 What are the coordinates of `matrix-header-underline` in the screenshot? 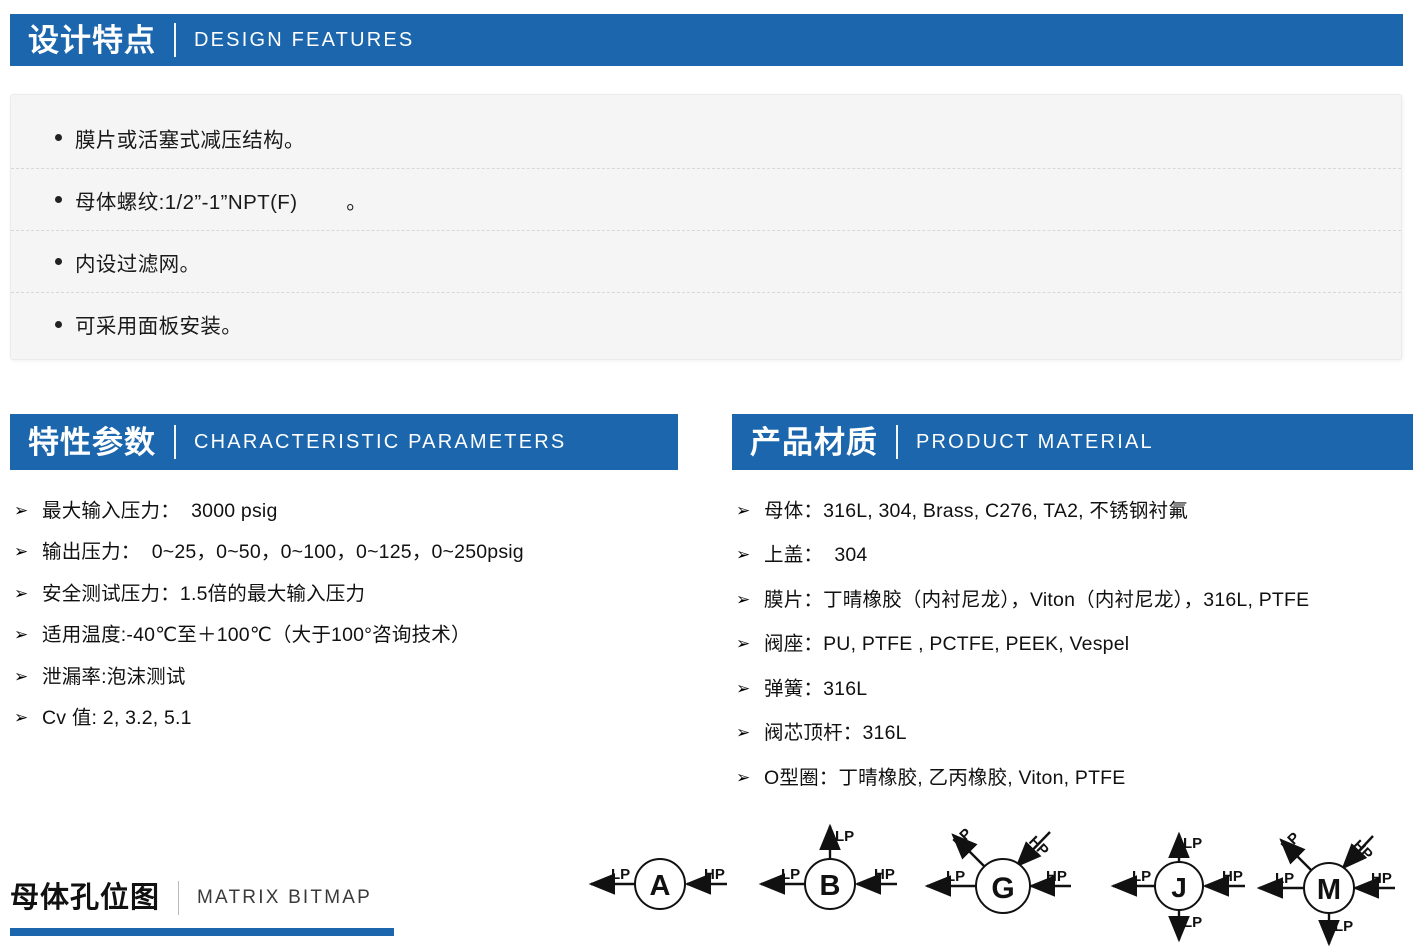 It's located at (202, 932).